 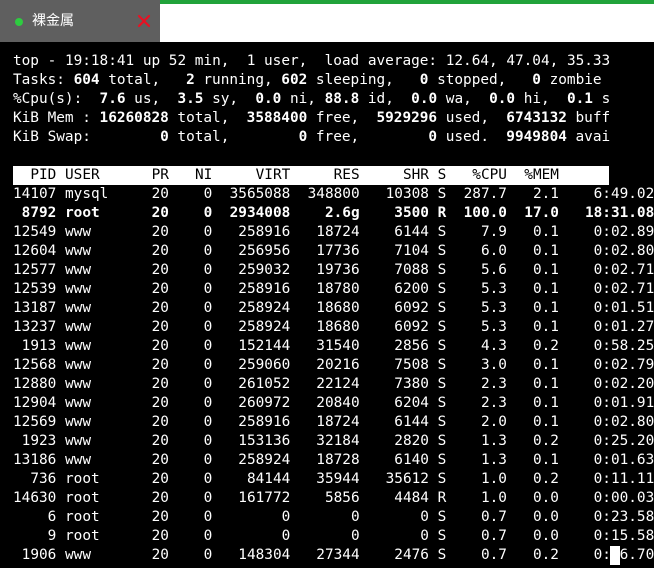 What do you see at coordinates (480, 346) in the screenshot?
I see `cell-cpu: 4.3` at bounding box center [480, 346].